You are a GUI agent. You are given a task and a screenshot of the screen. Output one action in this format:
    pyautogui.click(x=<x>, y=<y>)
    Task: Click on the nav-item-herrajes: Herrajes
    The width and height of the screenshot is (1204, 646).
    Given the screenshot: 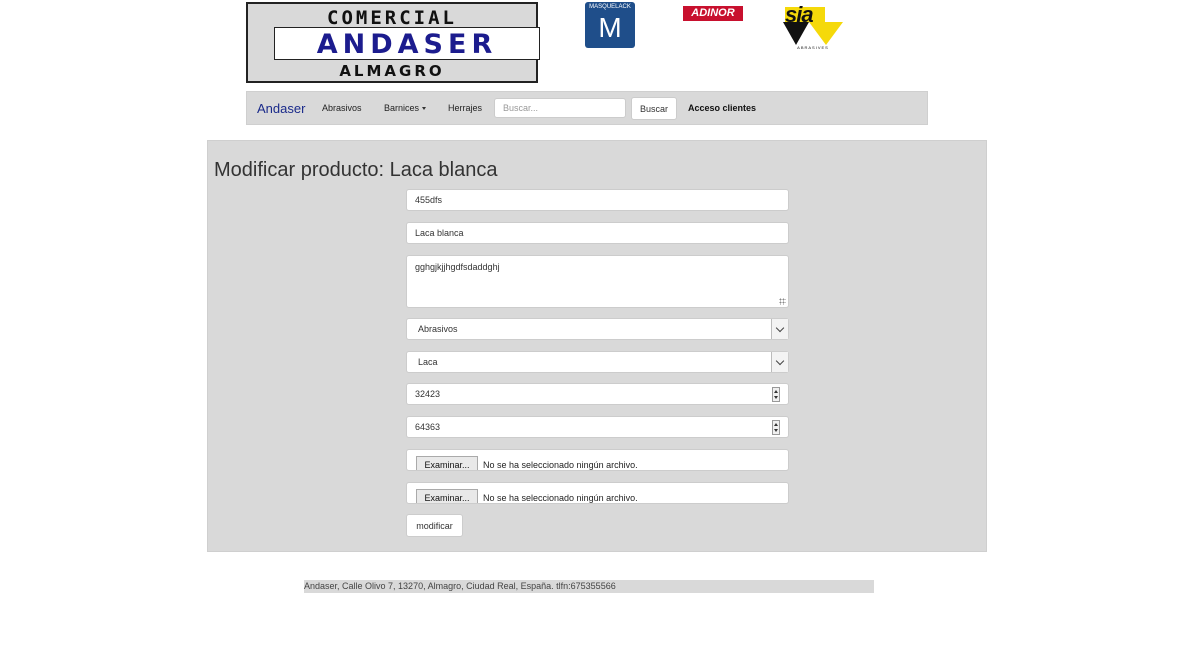 What is the action you would take?
    pyautogui.click(x=465, y=108)
    